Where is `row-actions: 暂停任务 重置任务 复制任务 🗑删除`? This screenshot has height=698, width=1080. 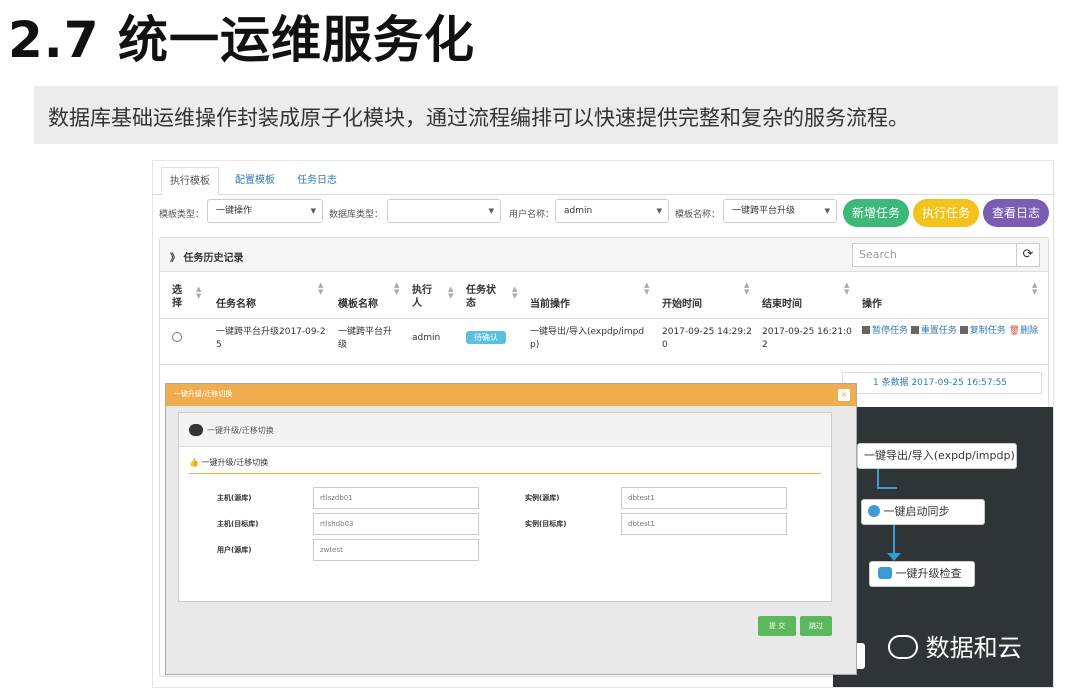
row-actions: 暂停任务 重置任务 复制任务 🗑删除 is located at coordinates (955, 331).